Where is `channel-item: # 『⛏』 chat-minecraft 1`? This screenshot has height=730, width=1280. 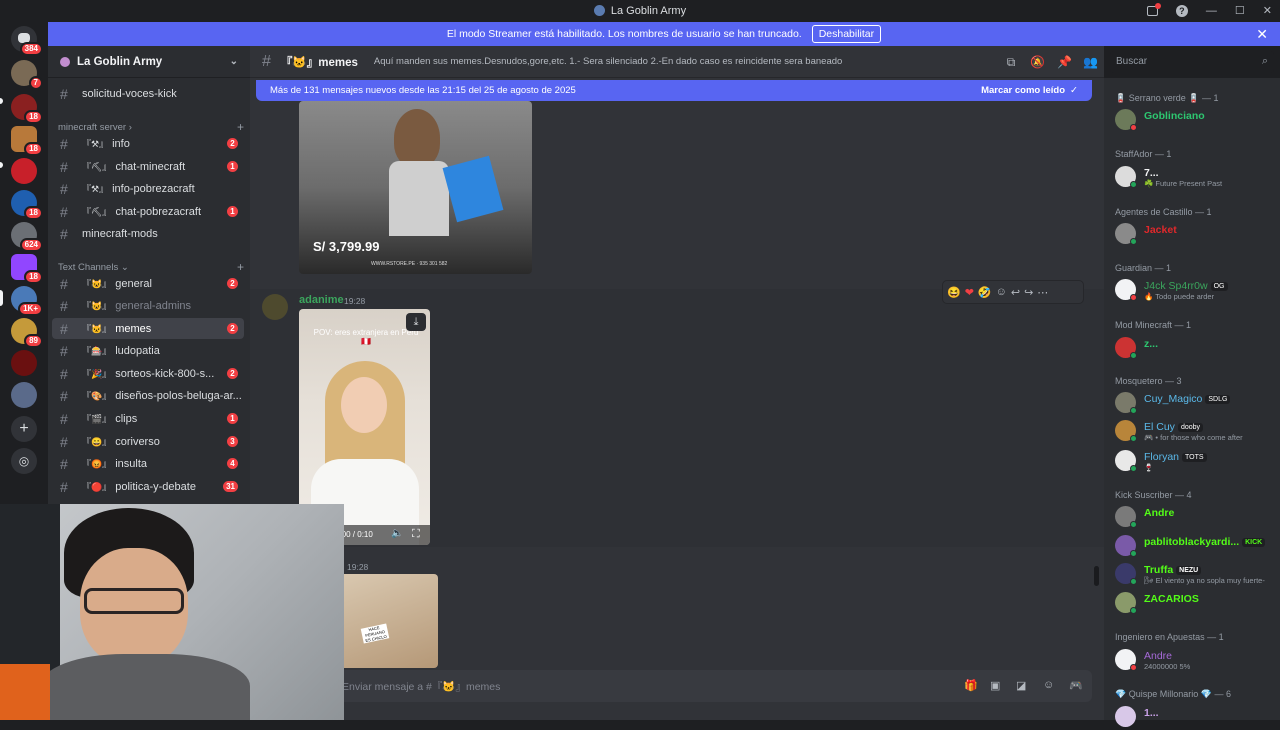 channel-item: # 『⛏』 chat-minecraft 1 is located at coordinates (148, 166).